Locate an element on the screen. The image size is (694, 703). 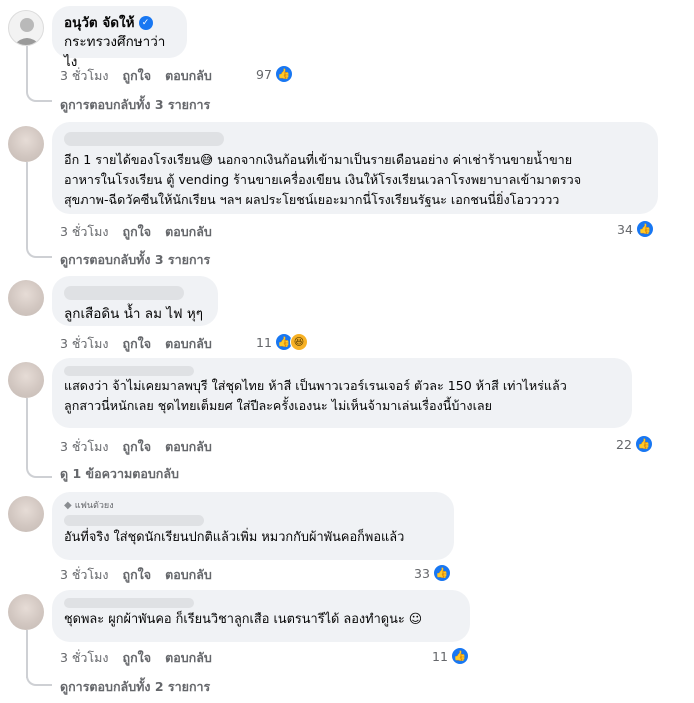
reaction-count: 97 is located at coordinates (264, 74).